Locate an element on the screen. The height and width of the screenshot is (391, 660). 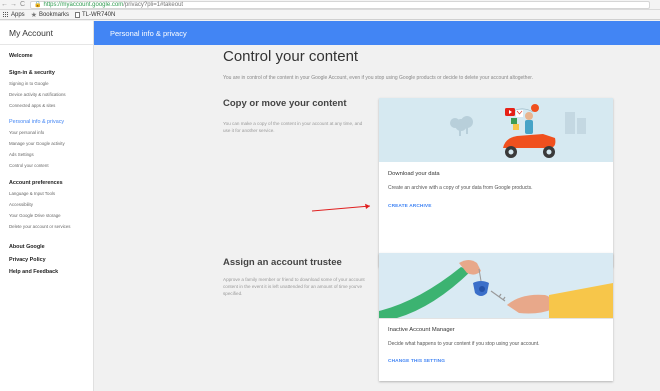
sidebar-subitem-signing-in: Signing in to Google is located at coordinates (51, 83).